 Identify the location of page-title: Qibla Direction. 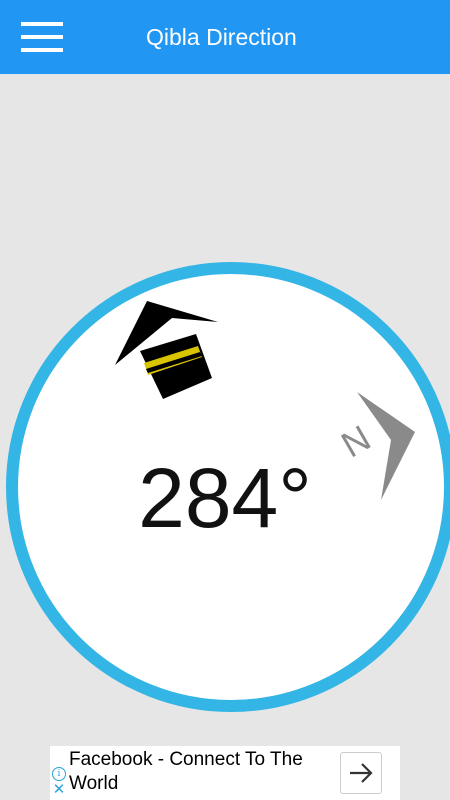
(221, 37).